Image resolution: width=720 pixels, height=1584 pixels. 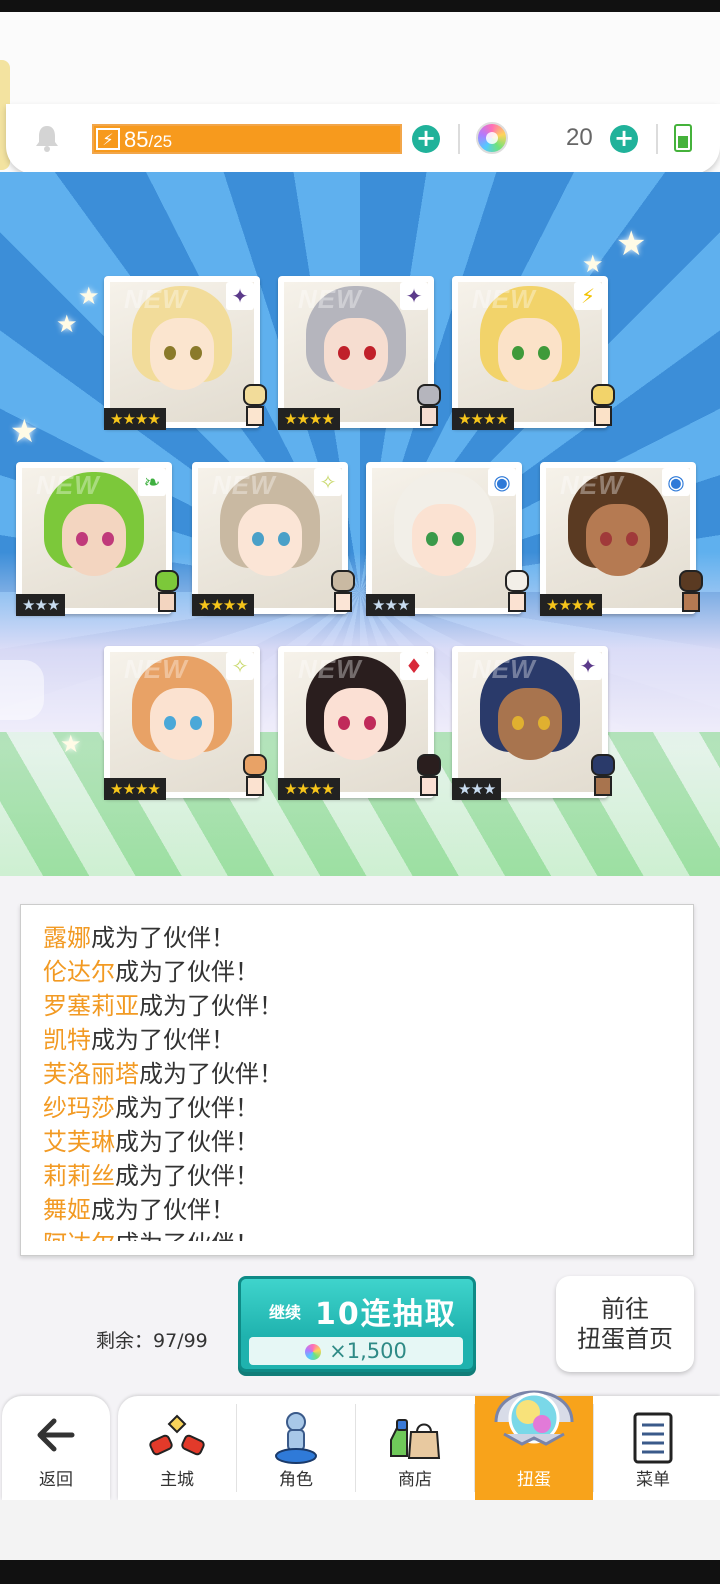 What do you see at coordinates (533, 356) in the screenshot?
I see `character-card: NEW ⚡ ★★★★` at bounding box center [533, 356].